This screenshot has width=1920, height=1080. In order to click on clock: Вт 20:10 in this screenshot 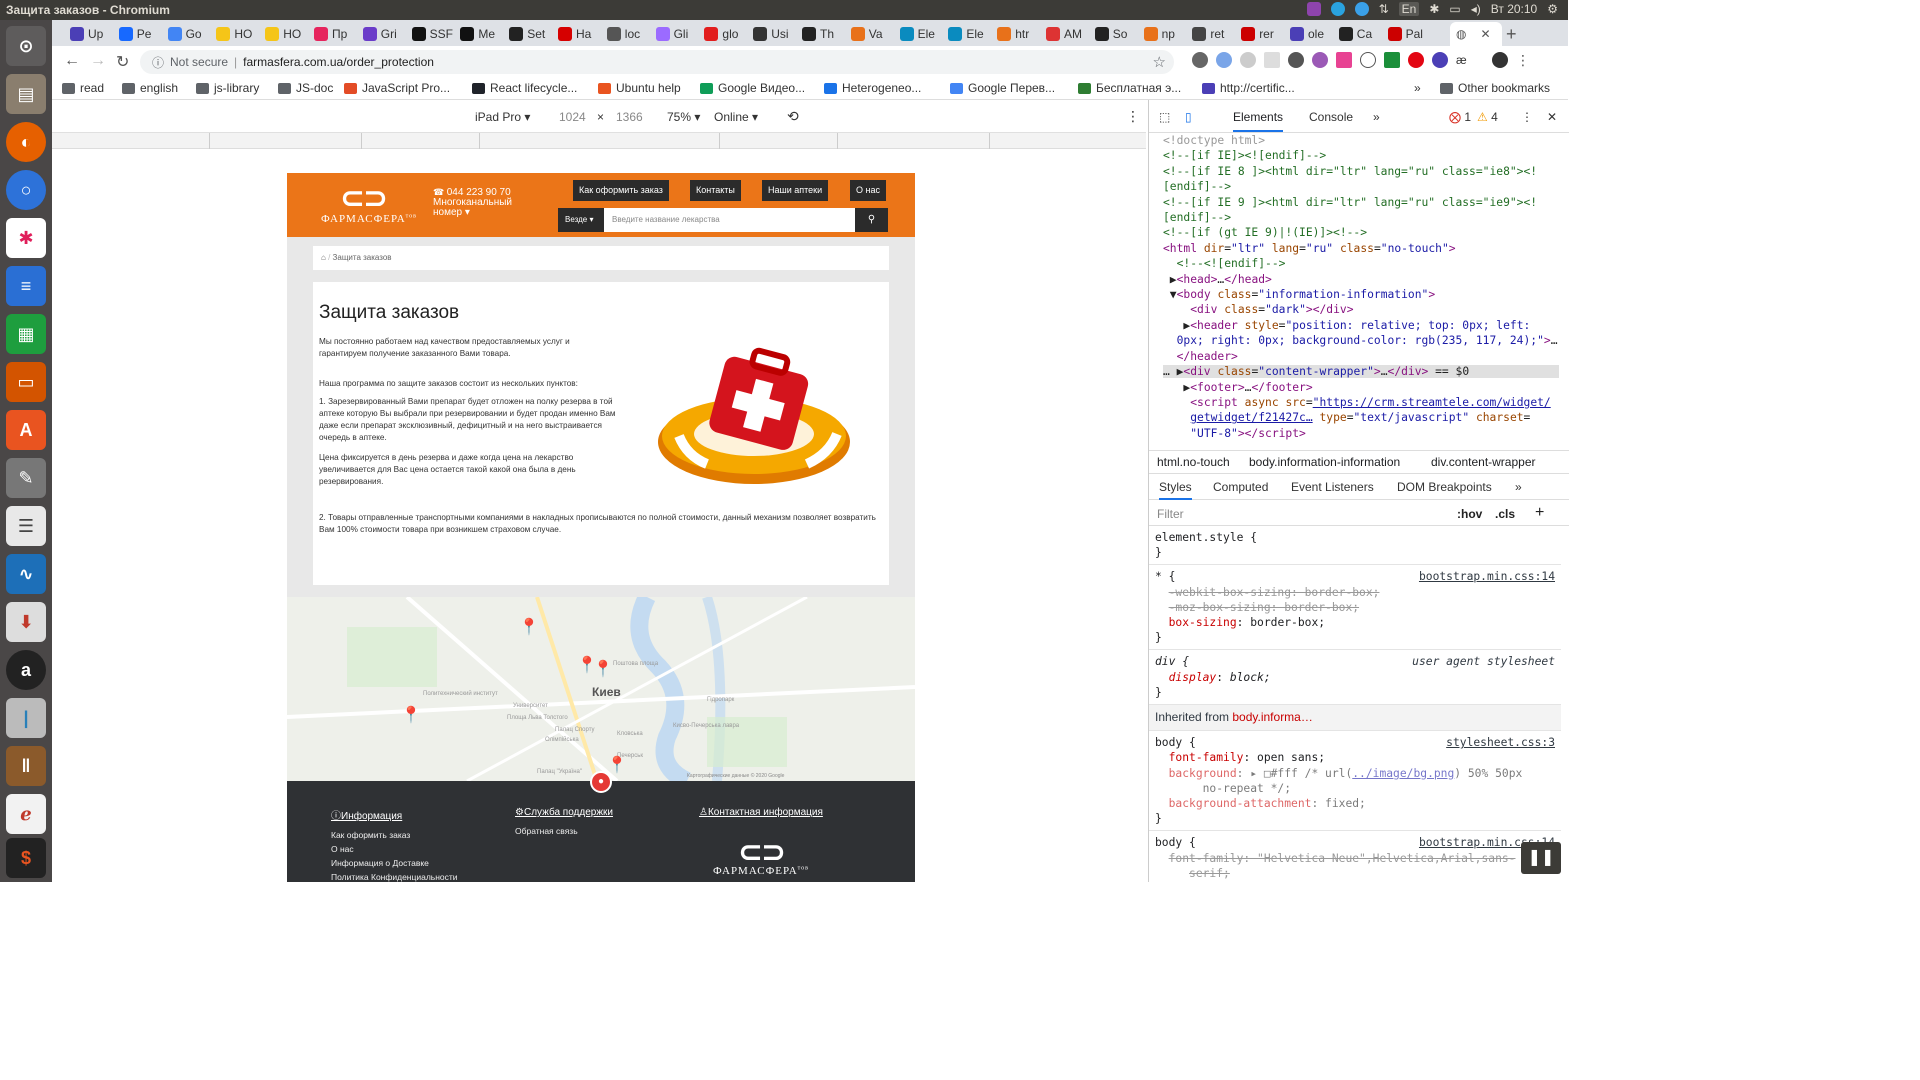, I will do `click(1514, 9)`.